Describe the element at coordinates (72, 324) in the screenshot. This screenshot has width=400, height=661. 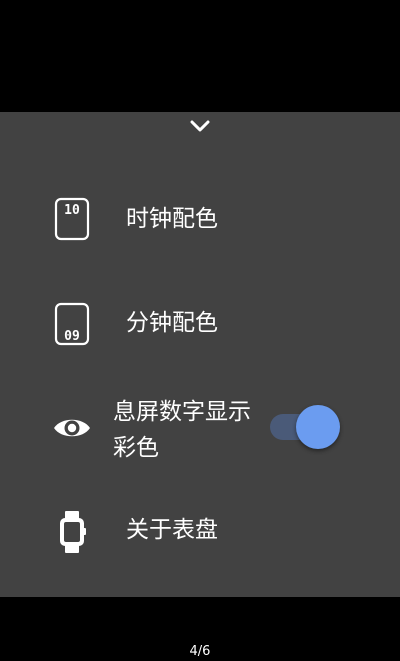
I see `minute-digits-icon: 09` at that location.